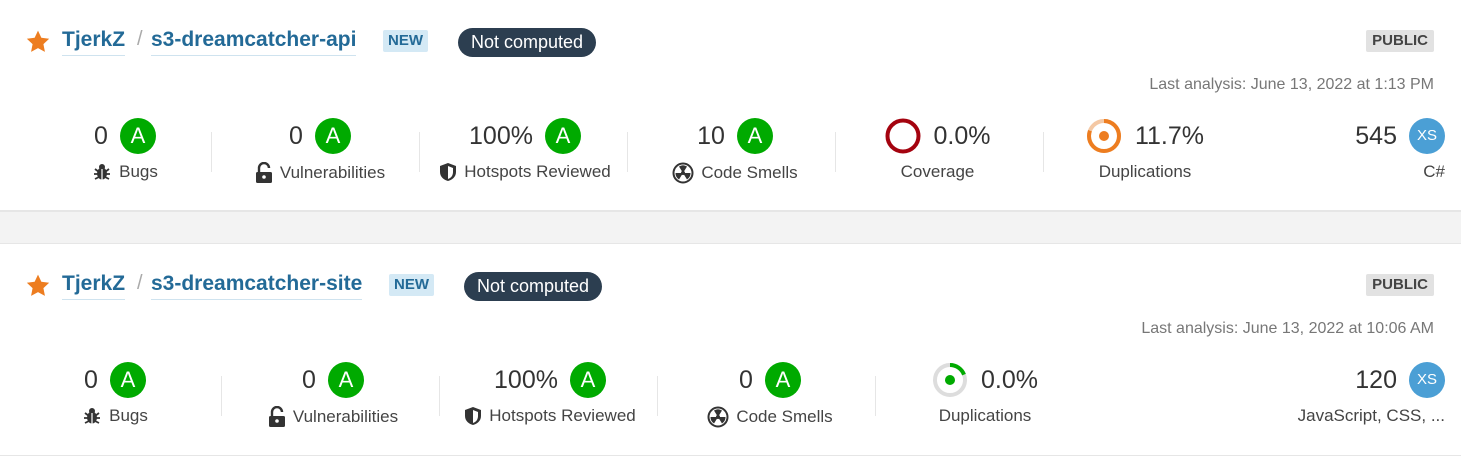  I want to click on lines-of-code-value: 545, so click(1376, 135).